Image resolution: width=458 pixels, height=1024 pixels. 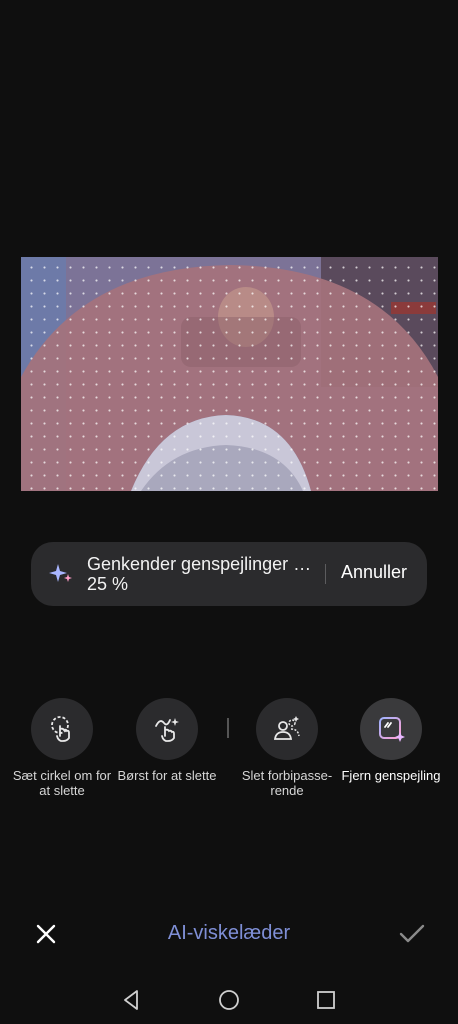 I want to click on editor-title: AI-viskelæder, so click(x=229, y=933).